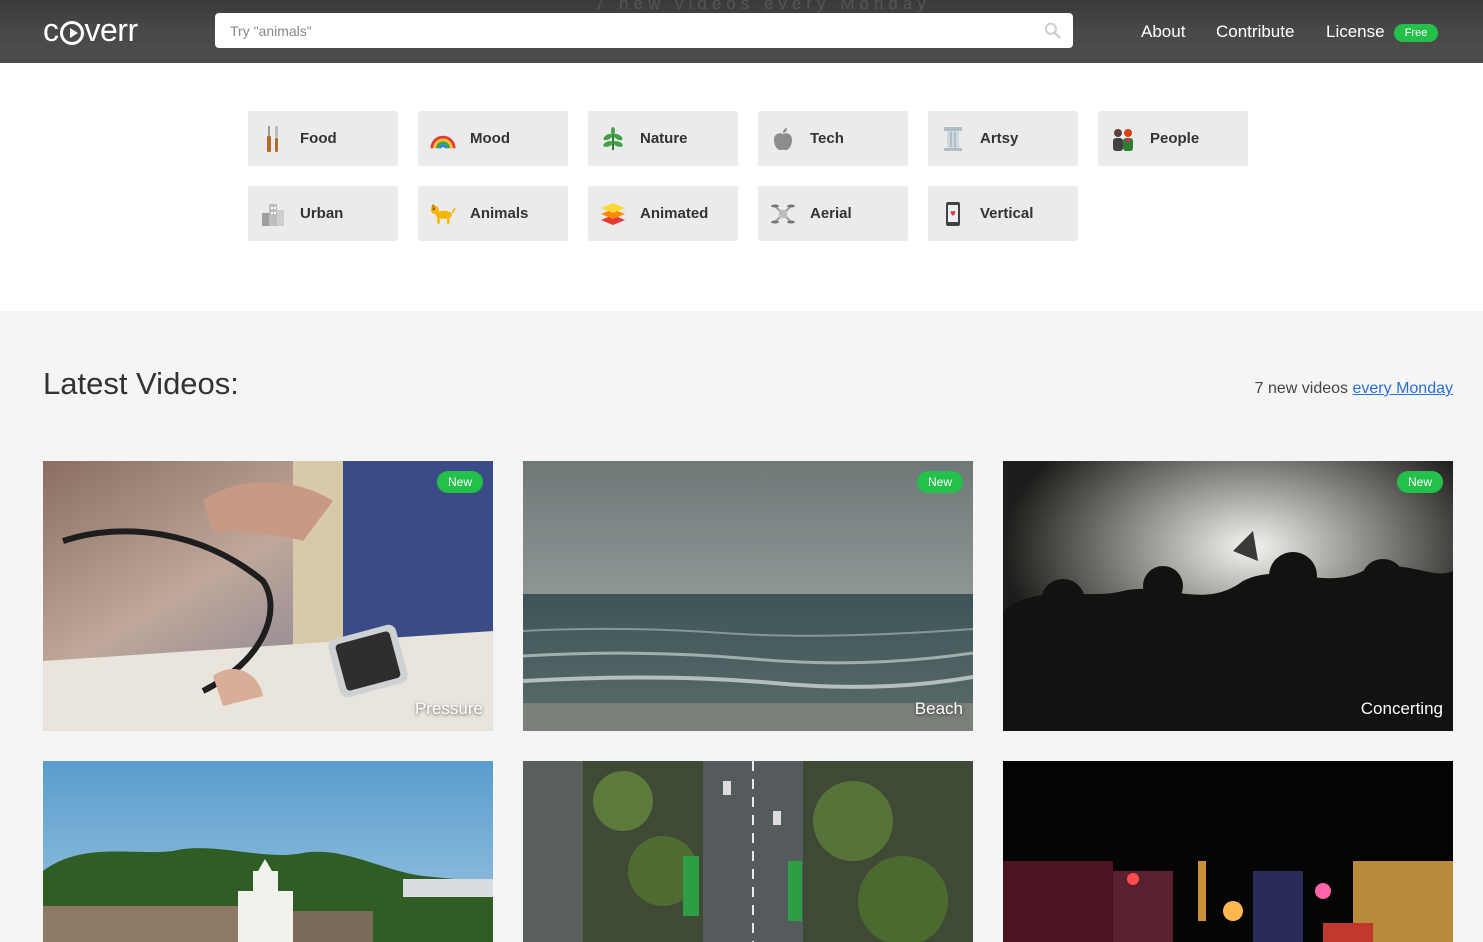 The width and height of the screenshot is (1483, 942). I want to click on search-bar, so click(644, 30).